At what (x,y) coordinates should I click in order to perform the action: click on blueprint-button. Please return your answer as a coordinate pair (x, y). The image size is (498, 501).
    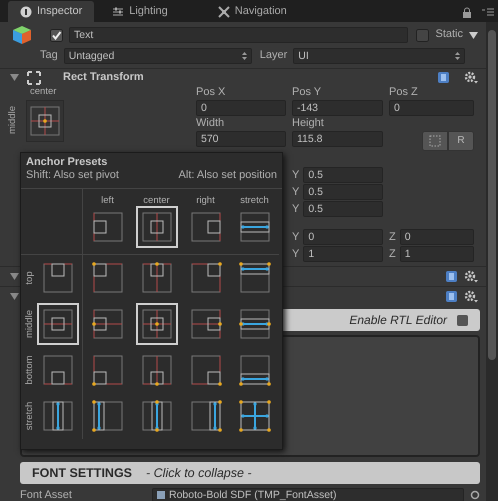
    Looking at the image, I should click on (435, 141).